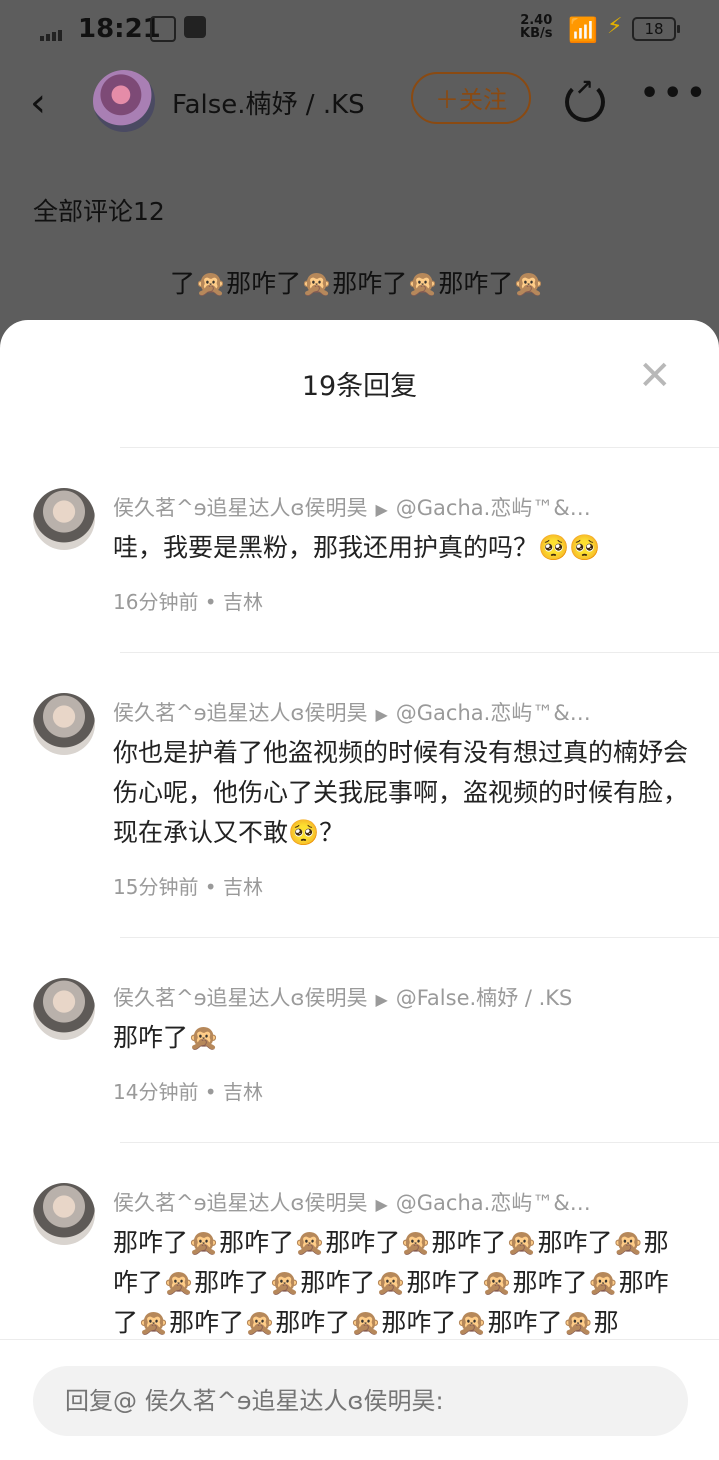 The image size is (719, 1460). I want to click on wifi-icon: 📶, so click(583, 30).